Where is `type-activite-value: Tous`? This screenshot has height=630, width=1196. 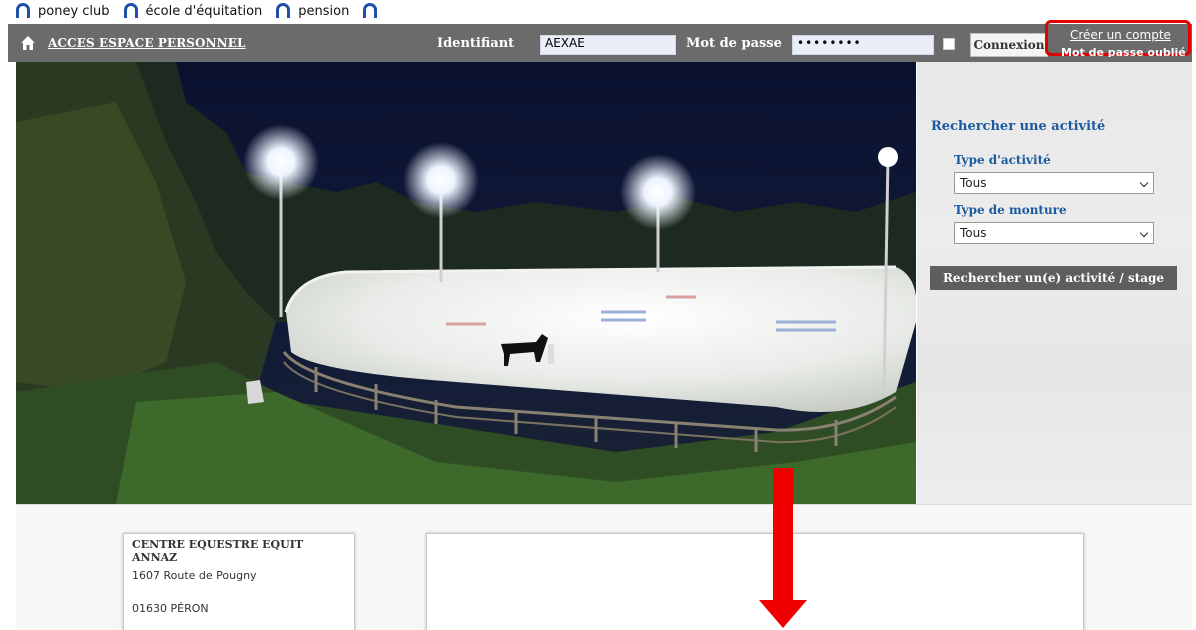 type-activite-value: Tous is located at coordinates (973, 183).